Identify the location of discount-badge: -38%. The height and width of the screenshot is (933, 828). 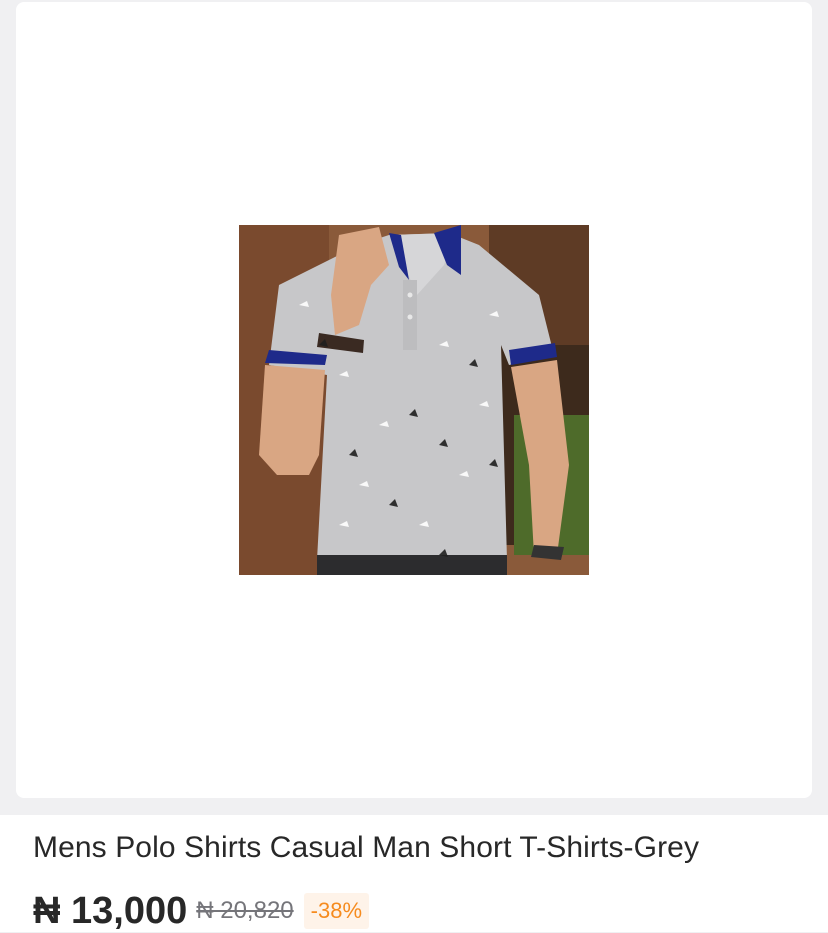
(336, 911).